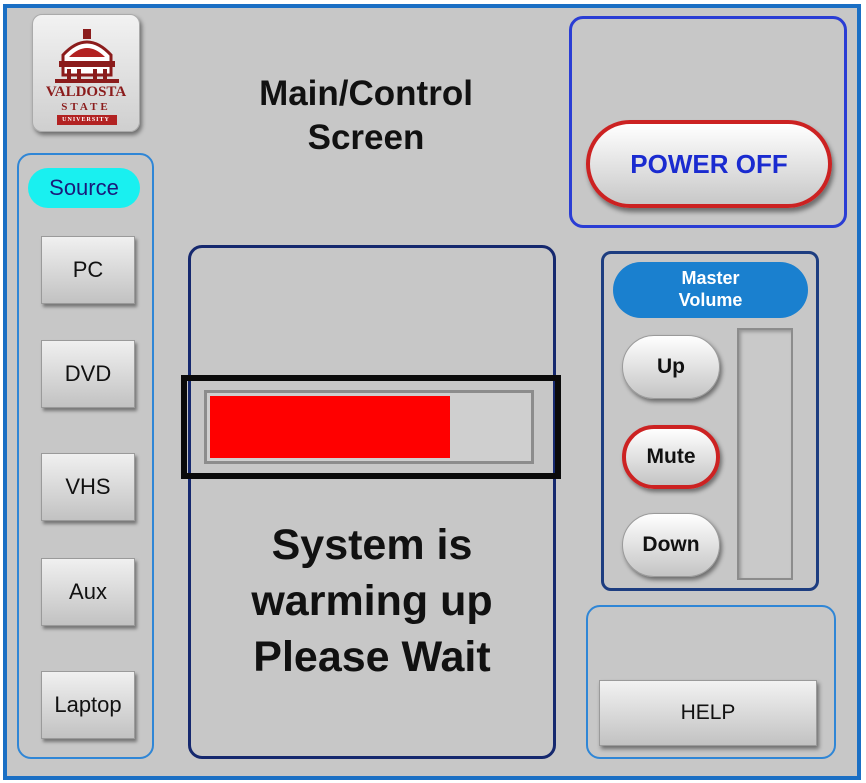  I want to click on source-label: Source, so click(84, 188).